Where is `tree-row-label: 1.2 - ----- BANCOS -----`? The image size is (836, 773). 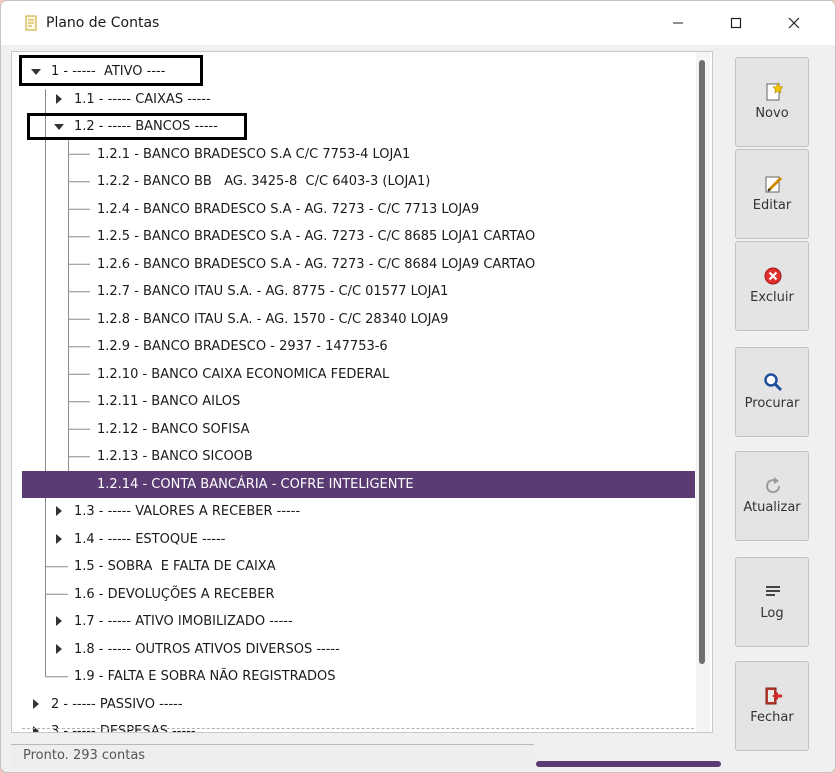
tree-row-label: 1.2 - ----- BANCOS ----- is located at coordinates (146, 126).